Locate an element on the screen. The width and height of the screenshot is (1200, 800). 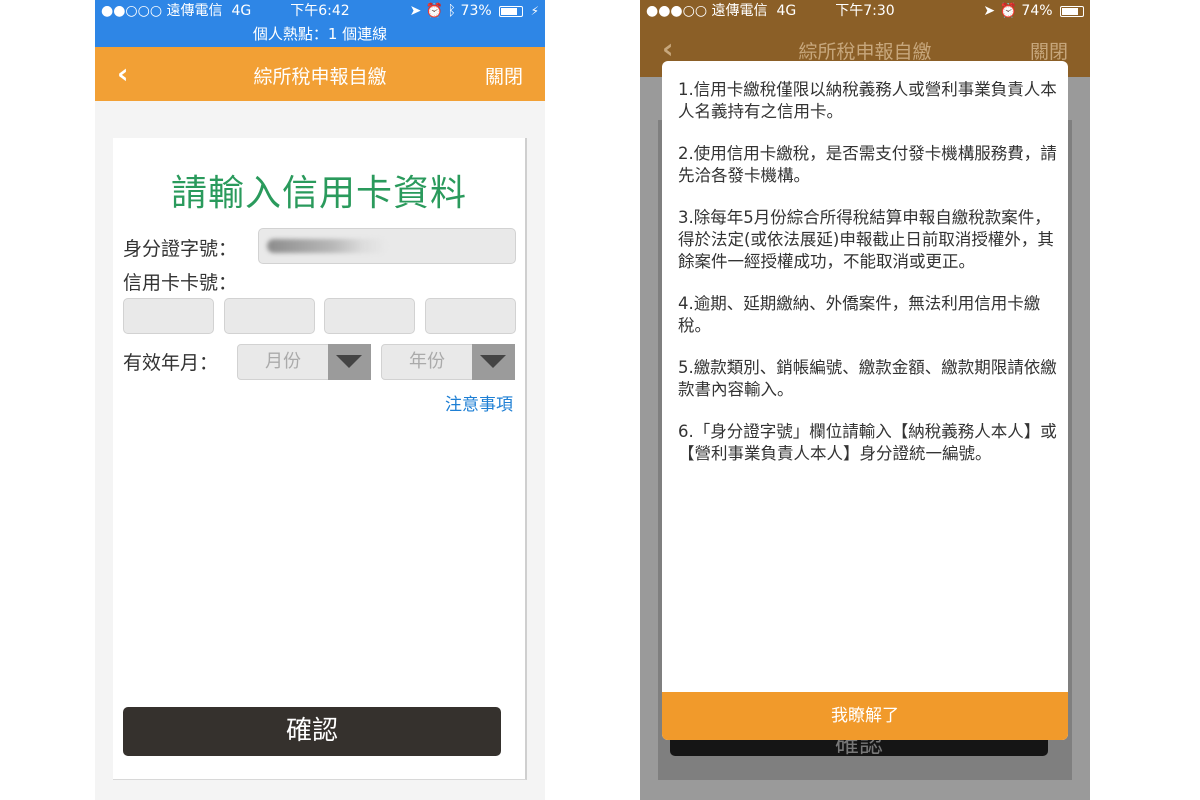
battery-percent: 73% is located at coordinates (476, 11).